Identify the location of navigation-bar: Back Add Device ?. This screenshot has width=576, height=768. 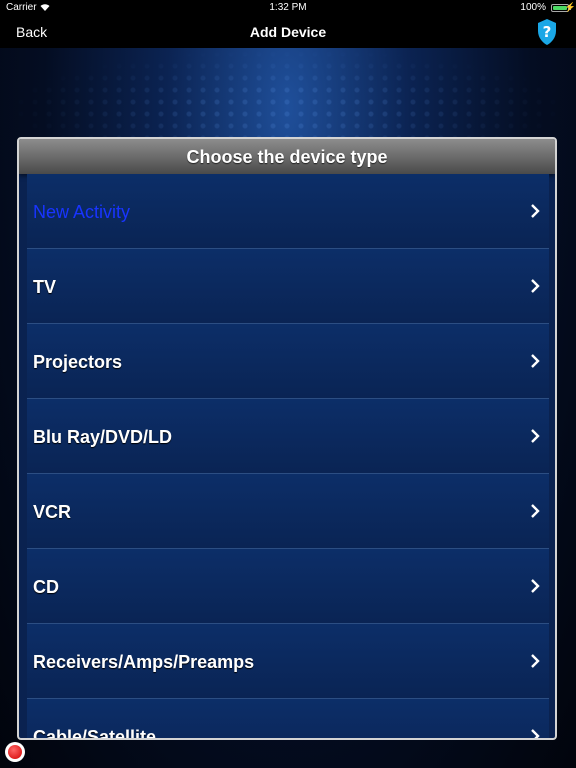
(288, 32).